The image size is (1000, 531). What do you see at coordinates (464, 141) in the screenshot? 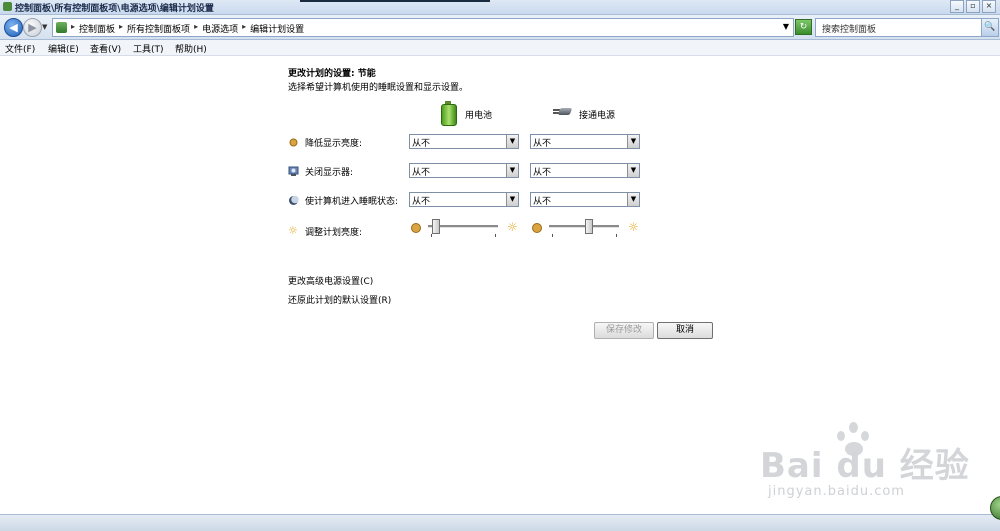
I see `dim-display-battery-select: 从不 ▼` at bounding box center [464, 141].